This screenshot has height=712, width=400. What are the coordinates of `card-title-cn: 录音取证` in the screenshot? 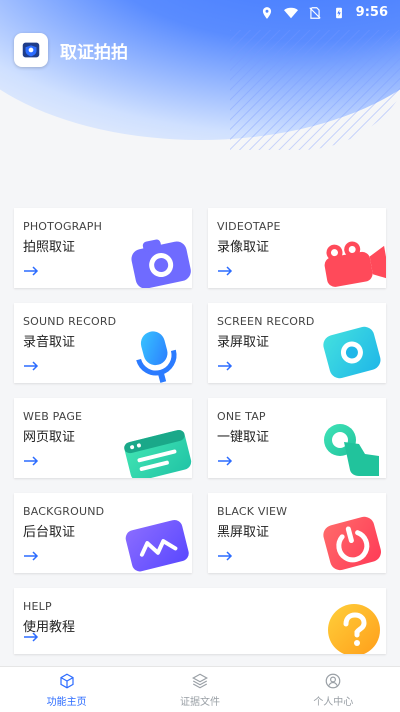 It's located at (49, 342).